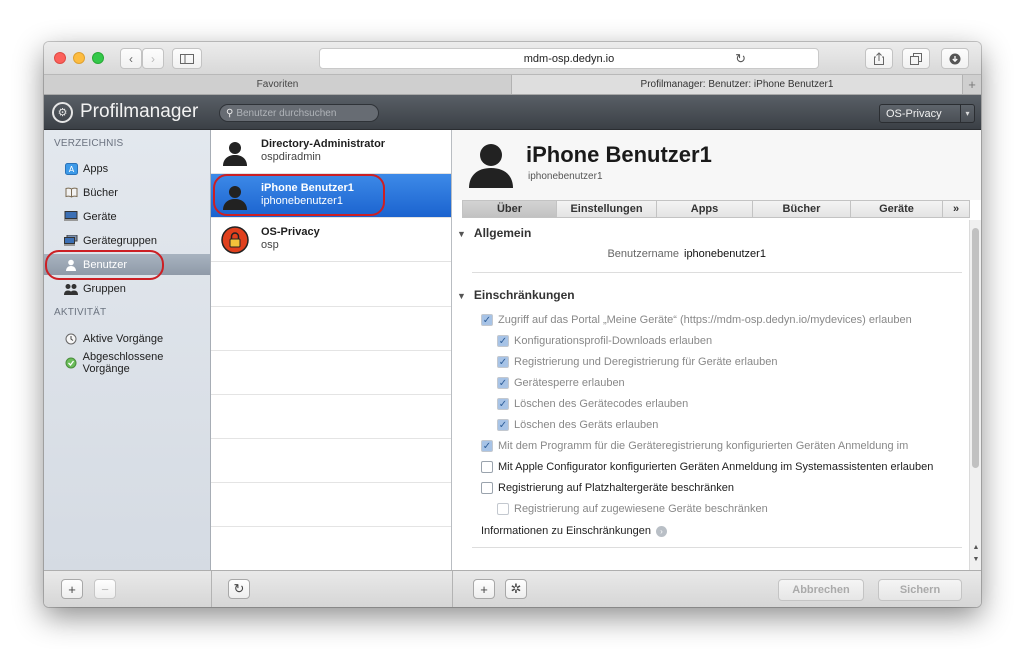 The height and width of the screenshot is (649, 1024). Describe the element at coordinates (607, 209) in the screenshot. I see `tab-settings: Einstellungen` at that location.